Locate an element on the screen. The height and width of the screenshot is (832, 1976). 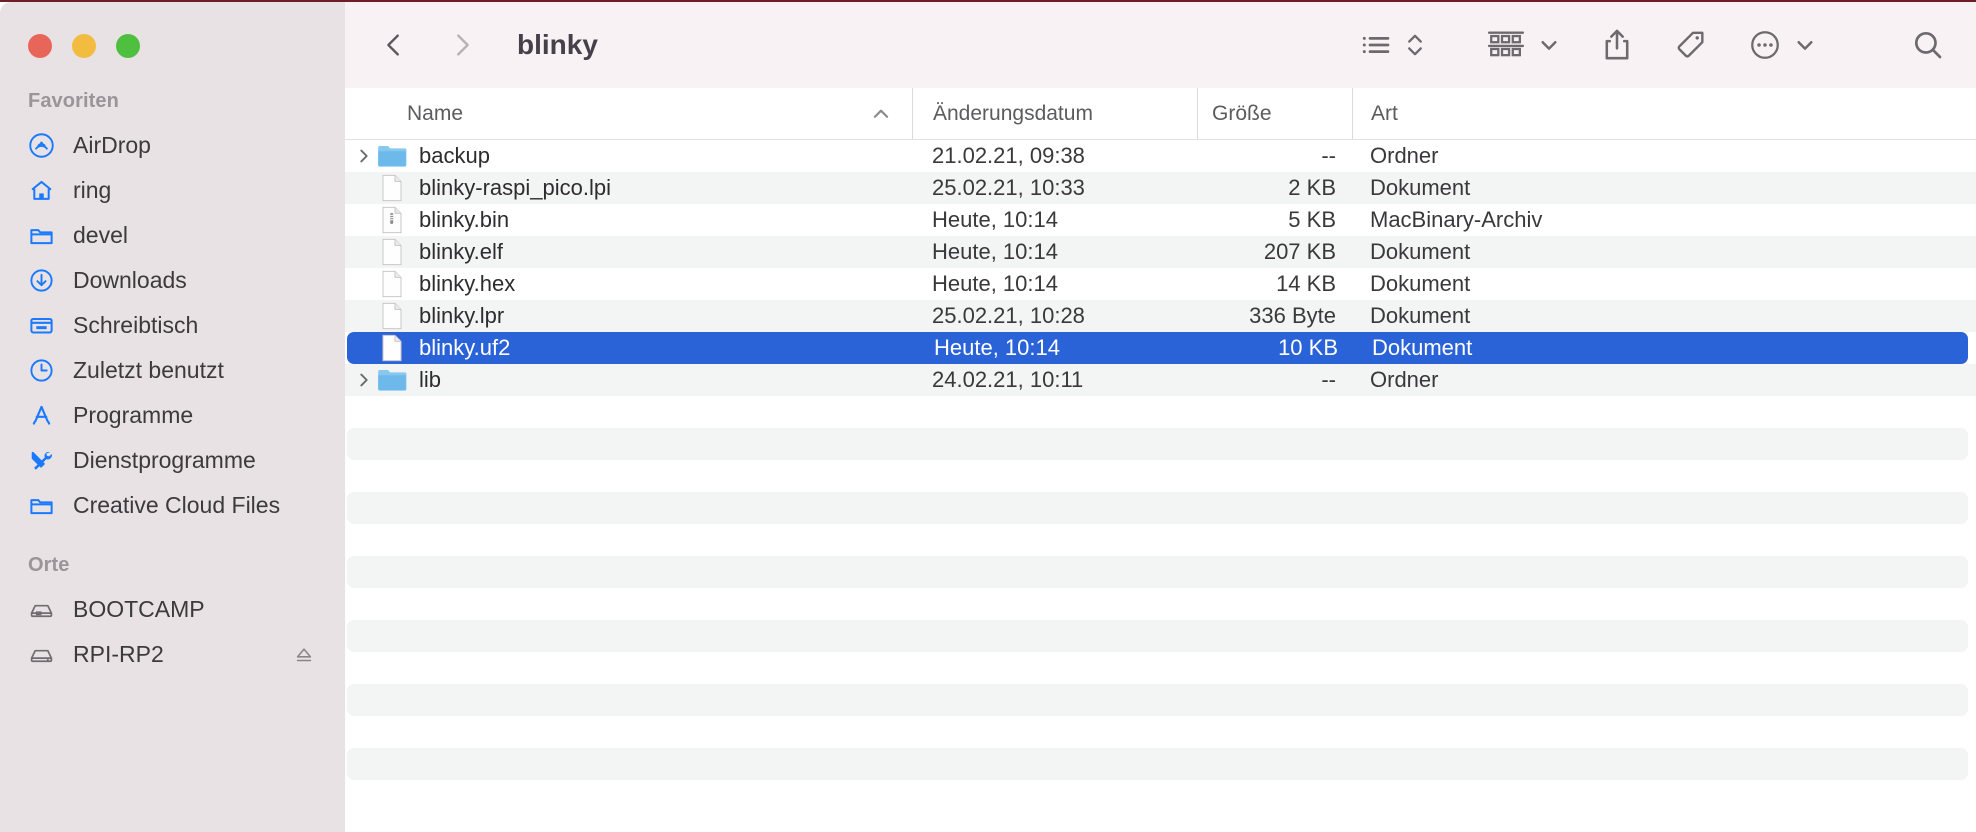
cell-name: blinky.elf is located at coordinates (628, 252).